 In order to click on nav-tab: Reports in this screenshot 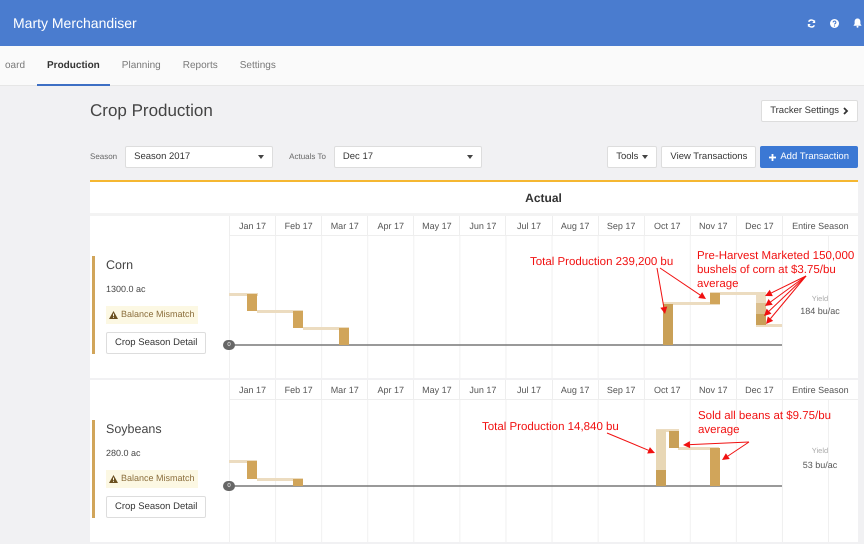, I will do `click(200, 66)`.